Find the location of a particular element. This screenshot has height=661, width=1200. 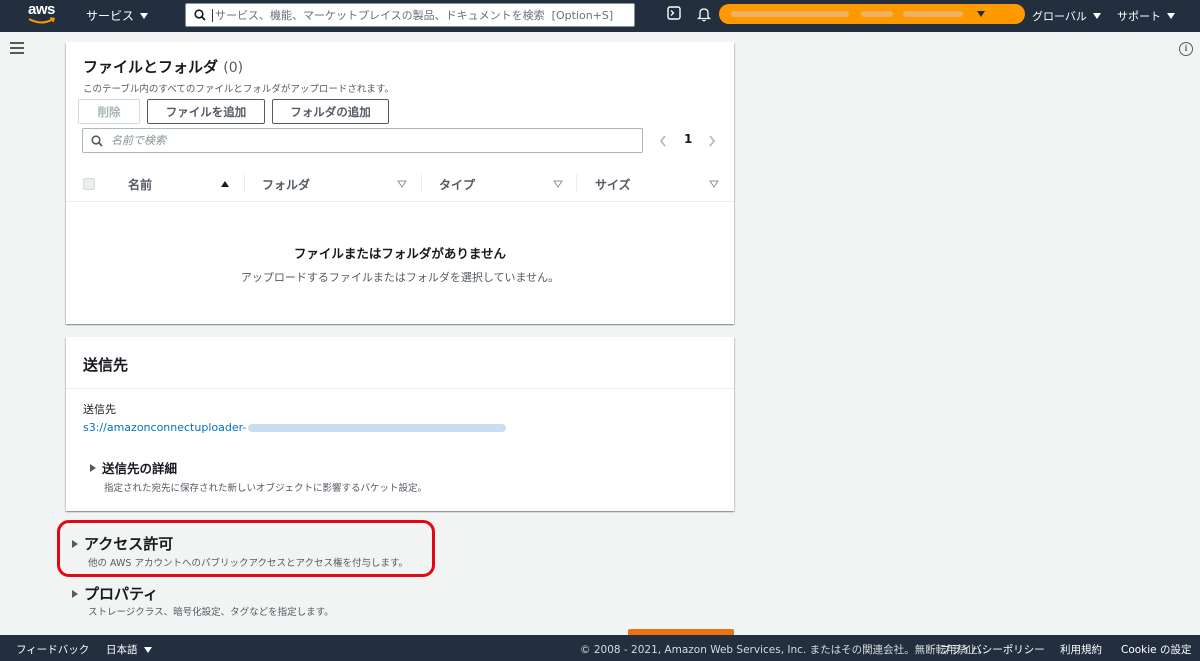

cloudshell-icon is located at coordinates (674, 13).